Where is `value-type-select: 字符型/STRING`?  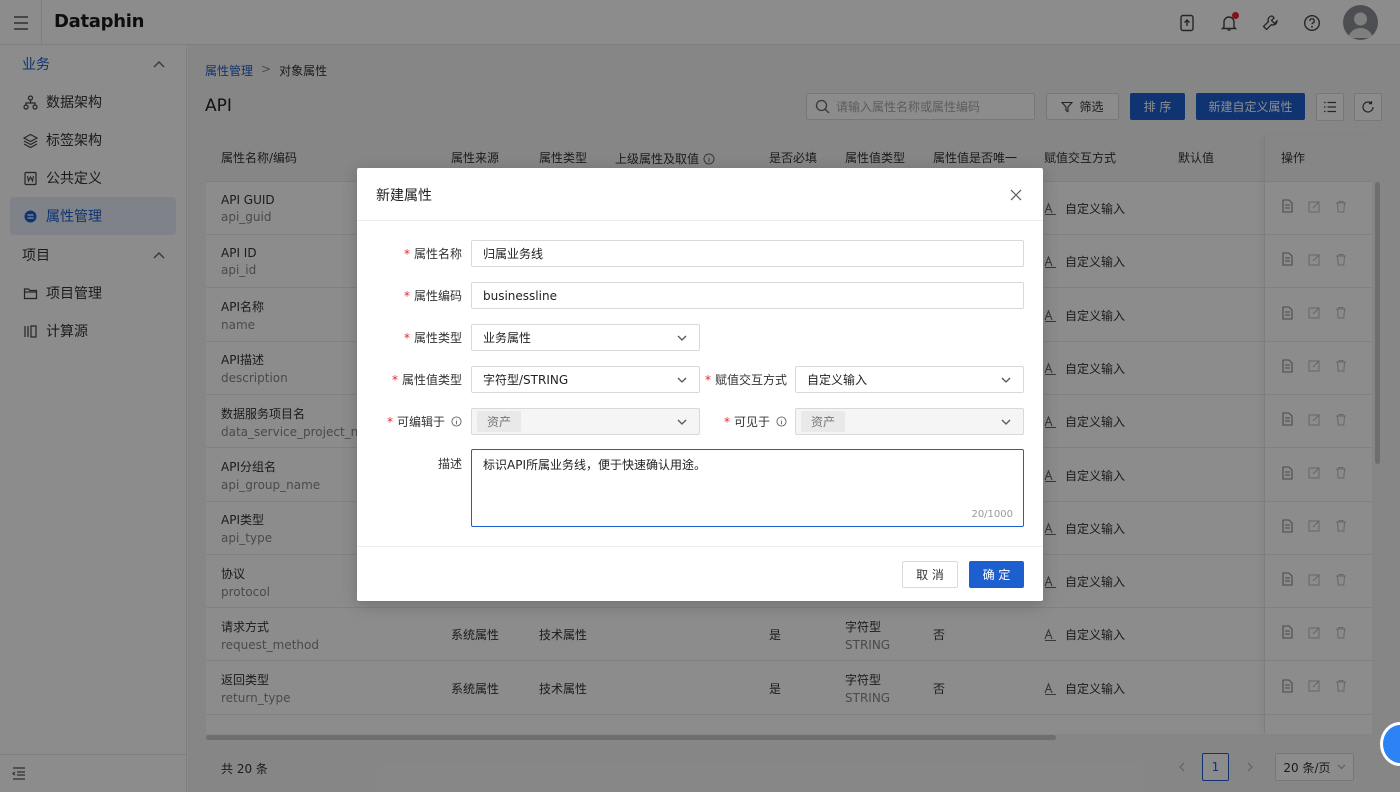 value-type-select: 字符型/STRING is located at coordinates (585, 379).